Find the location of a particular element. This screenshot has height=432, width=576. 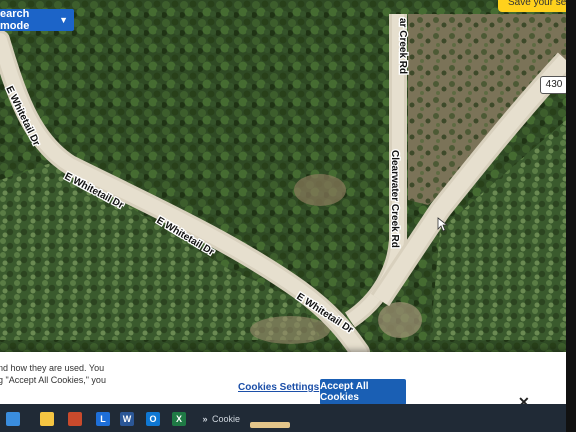

taskbar: L W O X » Cookie is located at coordinates (288, 418).